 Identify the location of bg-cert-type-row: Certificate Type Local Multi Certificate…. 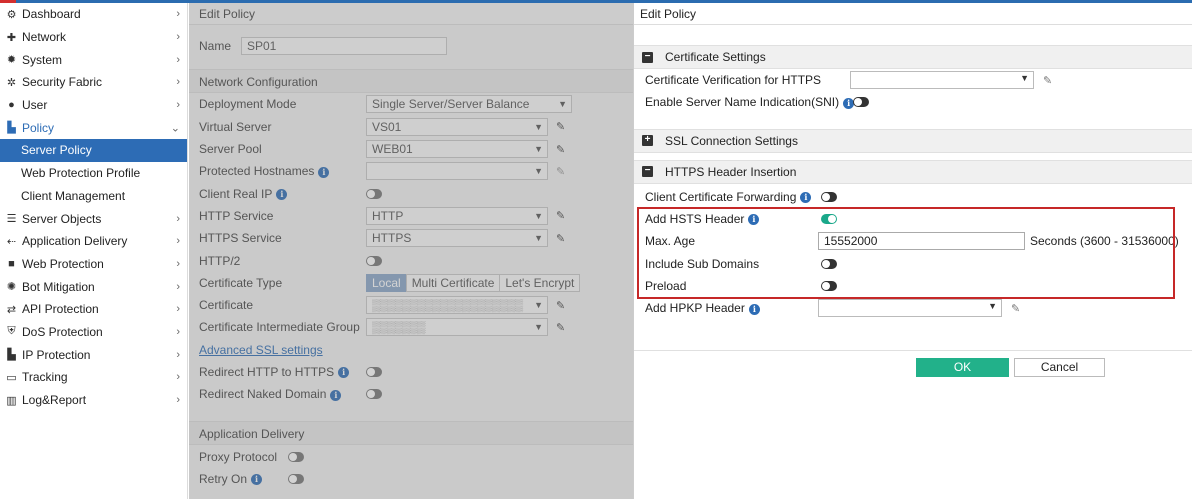
(411, 283).